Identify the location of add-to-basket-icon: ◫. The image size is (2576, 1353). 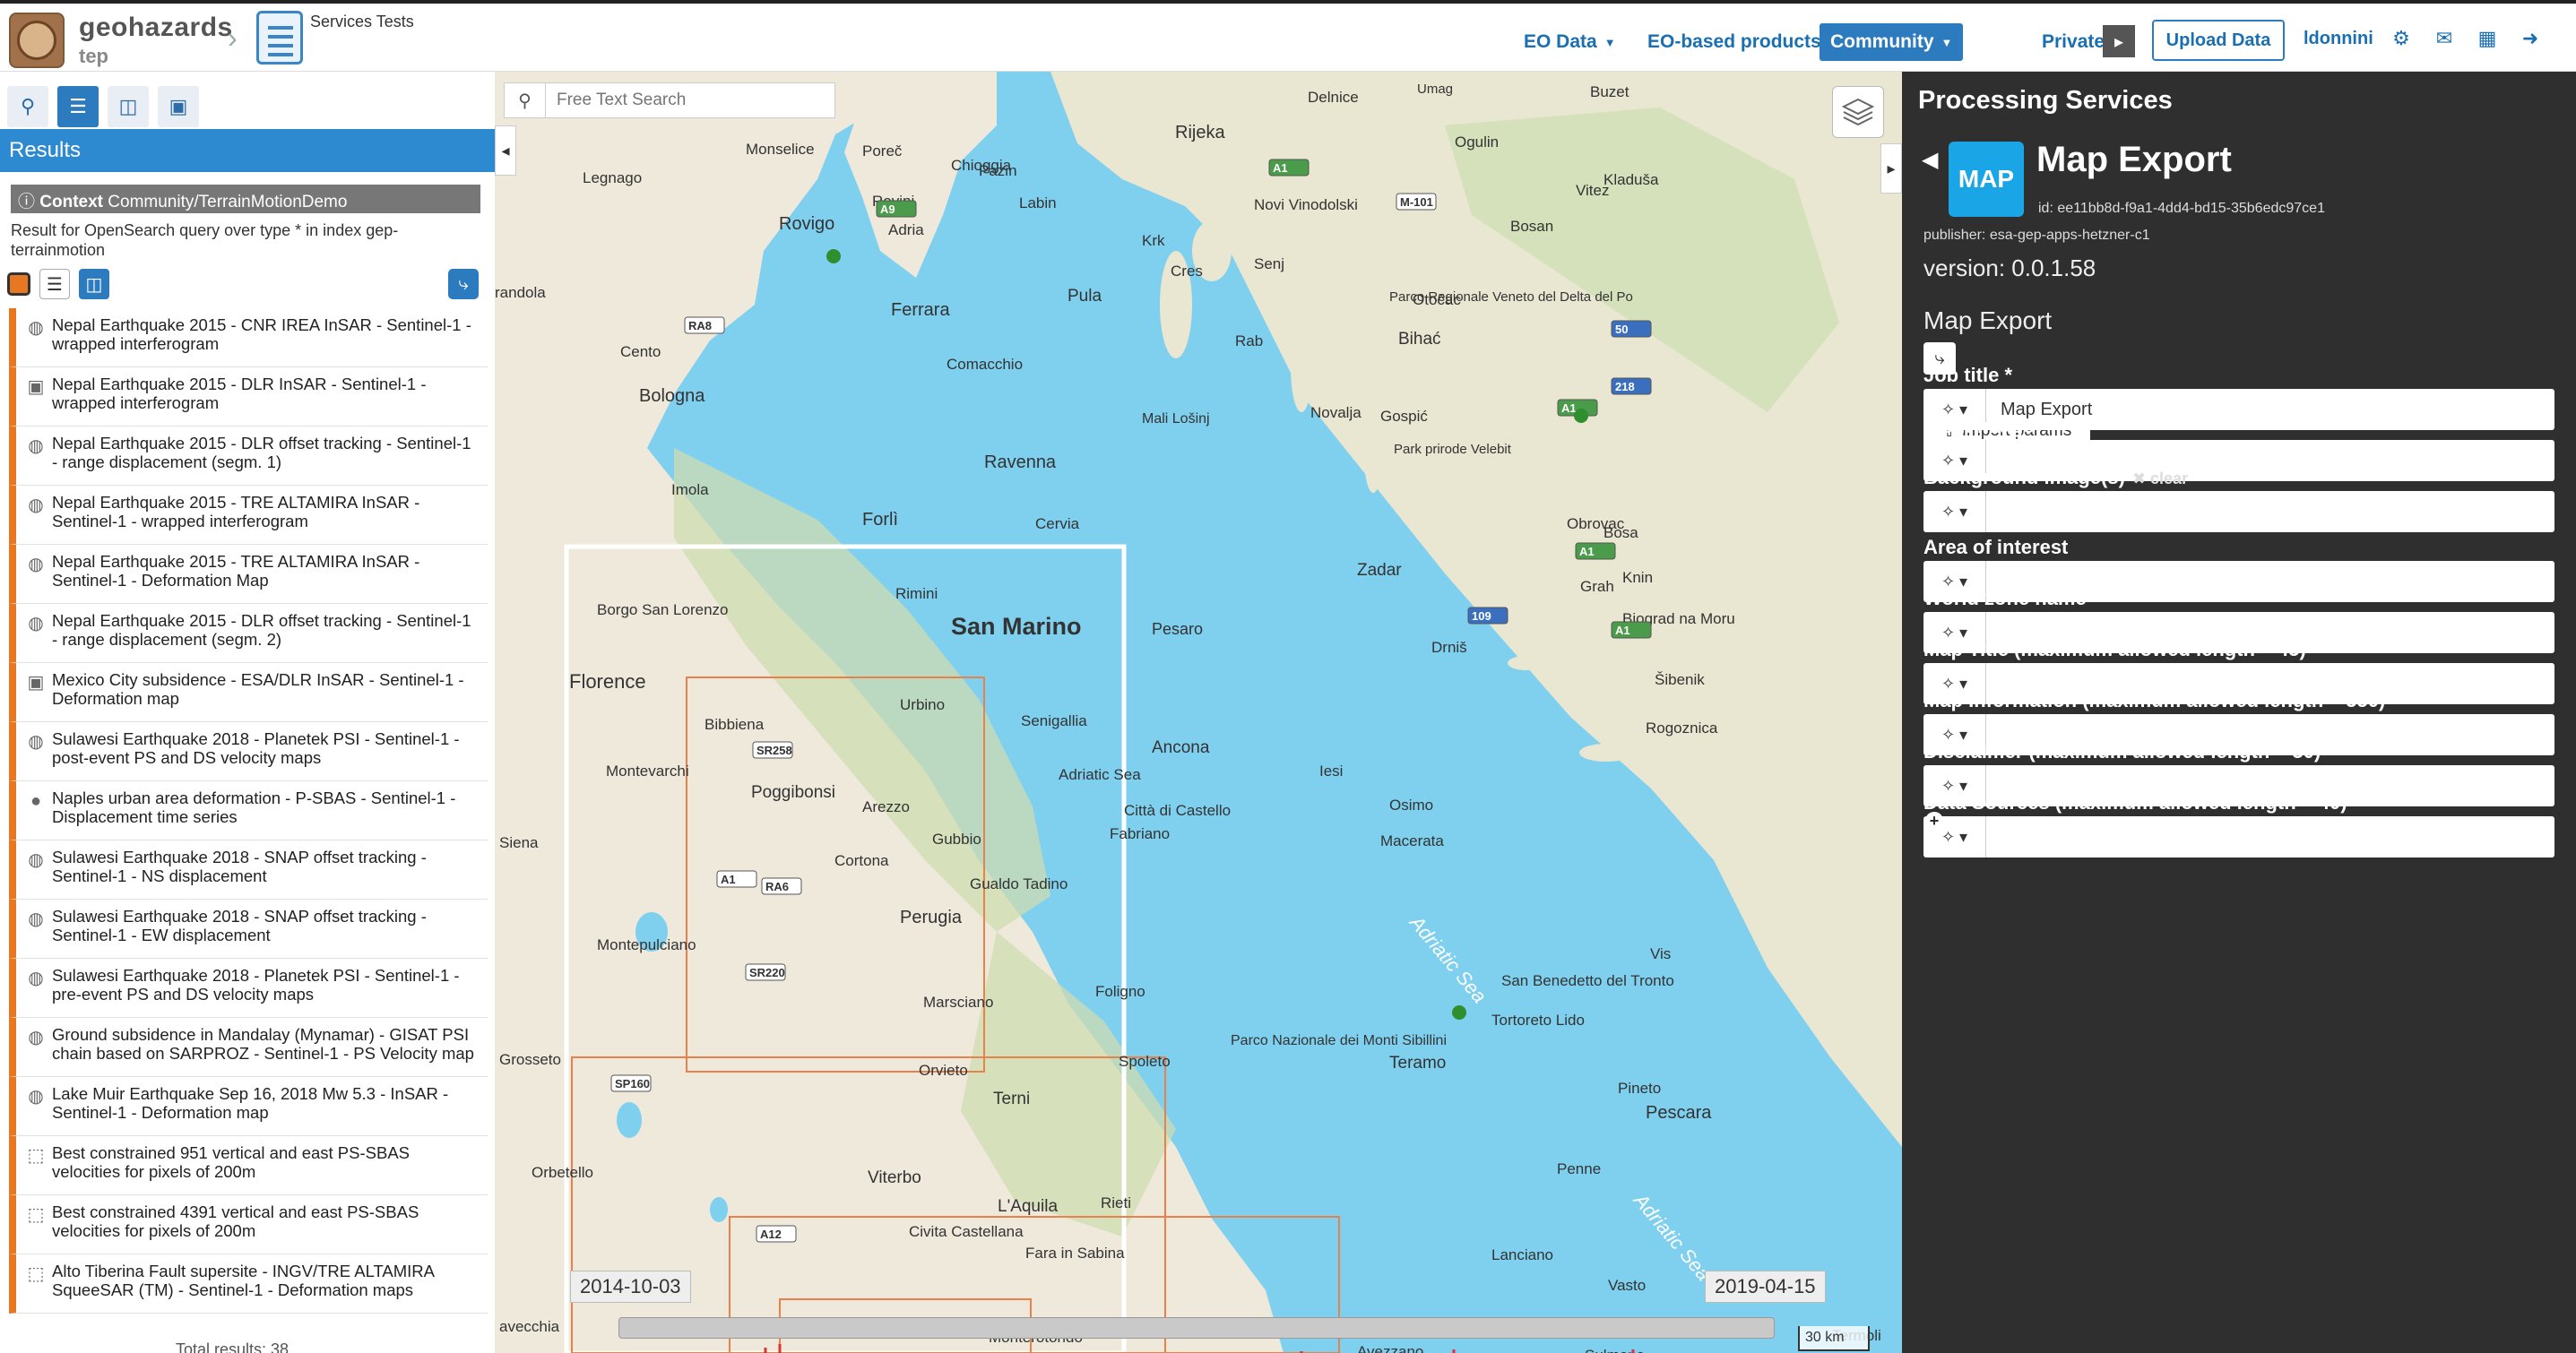
(94, 284).